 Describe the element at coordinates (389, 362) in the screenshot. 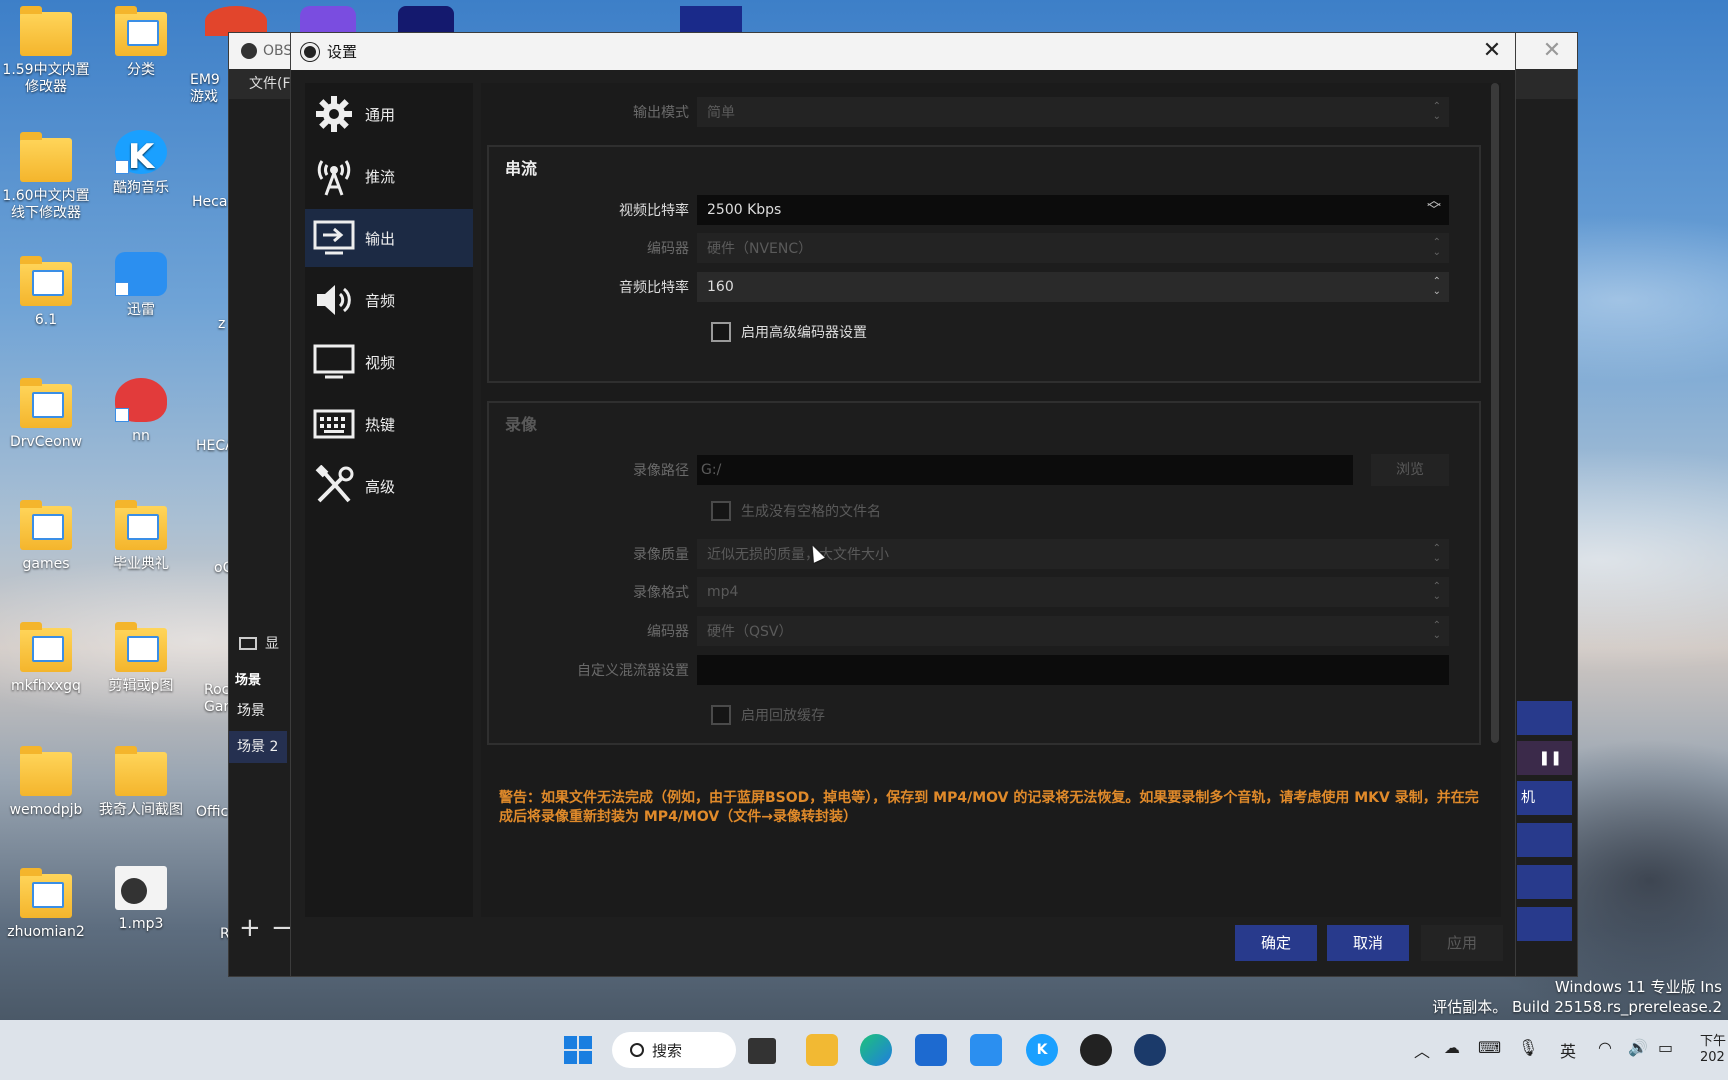

I see `sidebar-item-video: 视频` at that location.